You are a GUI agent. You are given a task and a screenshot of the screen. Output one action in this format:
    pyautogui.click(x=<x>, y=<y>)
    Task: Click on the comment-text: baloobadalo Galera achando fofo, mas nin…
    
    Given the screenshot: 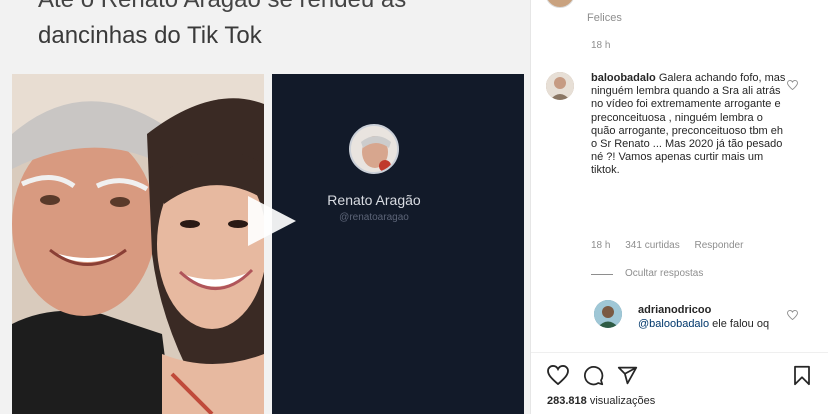 What is the action you would take?
    pyautogui.click(x=689, y=125)
    